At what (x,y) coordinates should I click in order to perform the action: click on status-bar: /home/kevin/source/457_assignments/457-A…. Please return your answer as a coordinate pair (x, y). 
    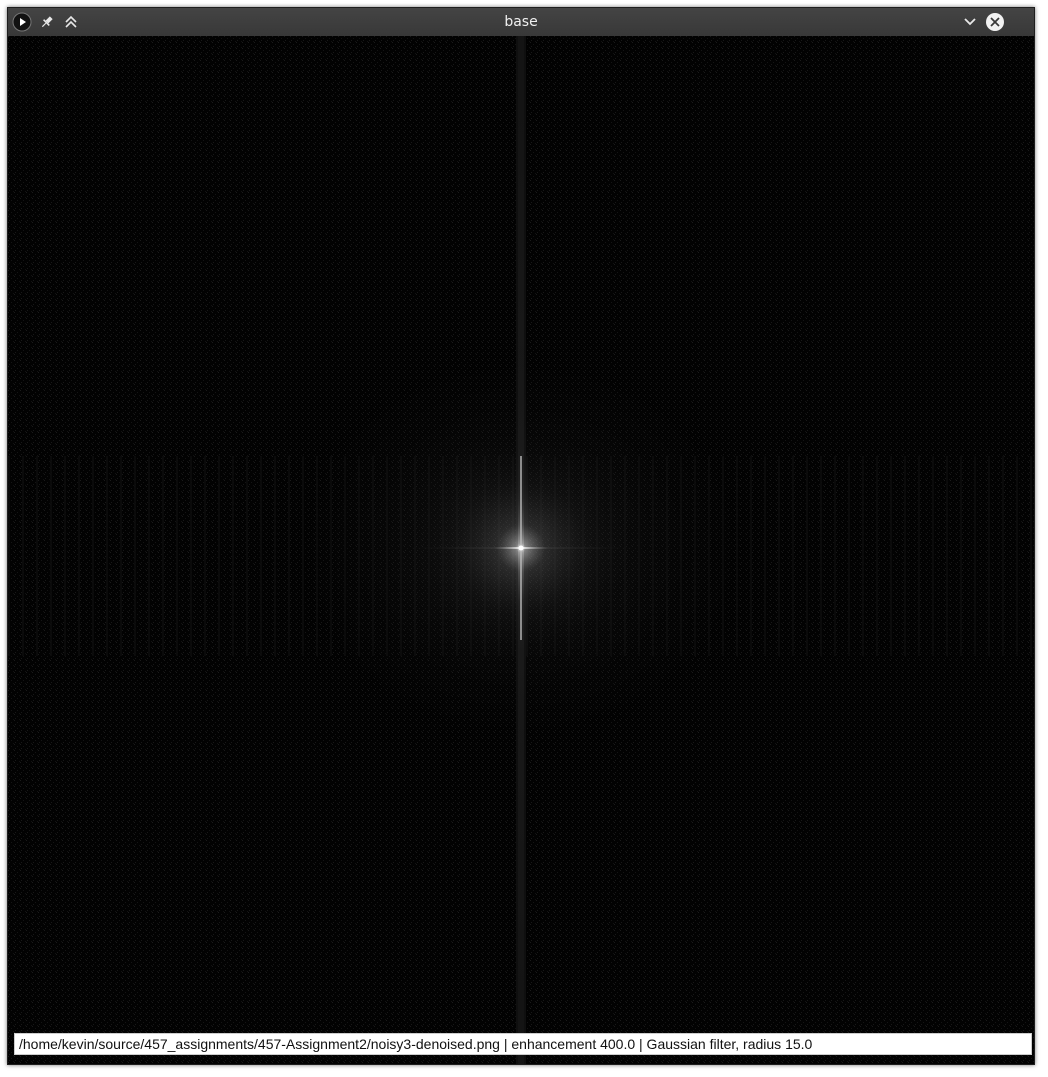
    Looking at the image, I should click on (523, 1044).